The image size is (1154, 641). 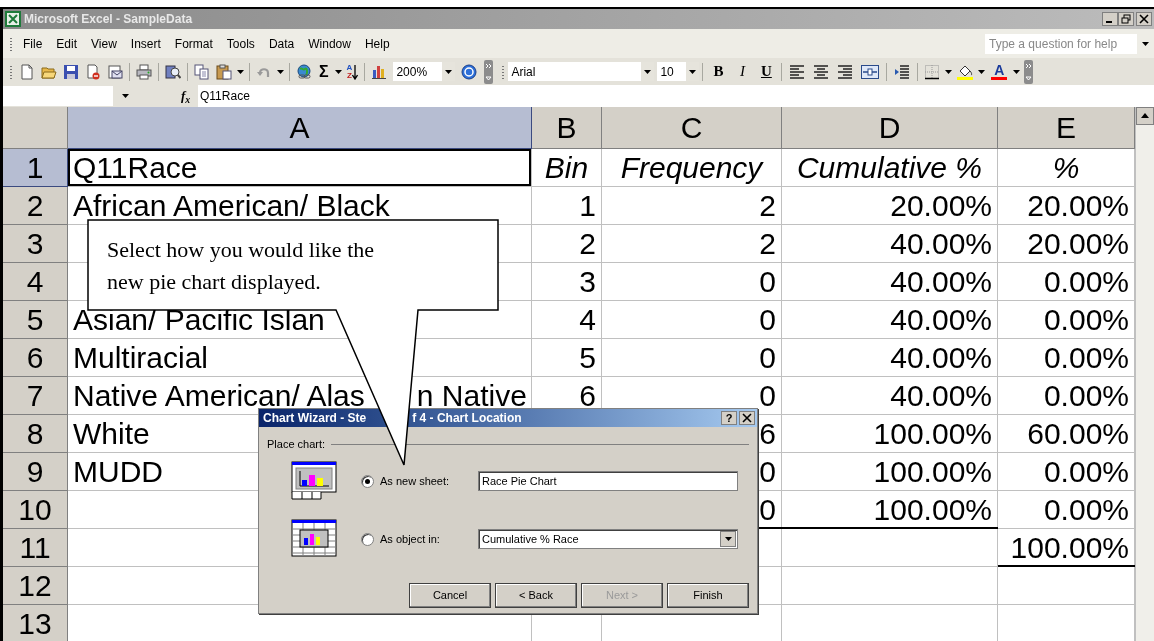 What do you see at coordinates (471, 395) in the screenshot?
I see `table-cell-text: n Native` at bounding box center [471, 395].